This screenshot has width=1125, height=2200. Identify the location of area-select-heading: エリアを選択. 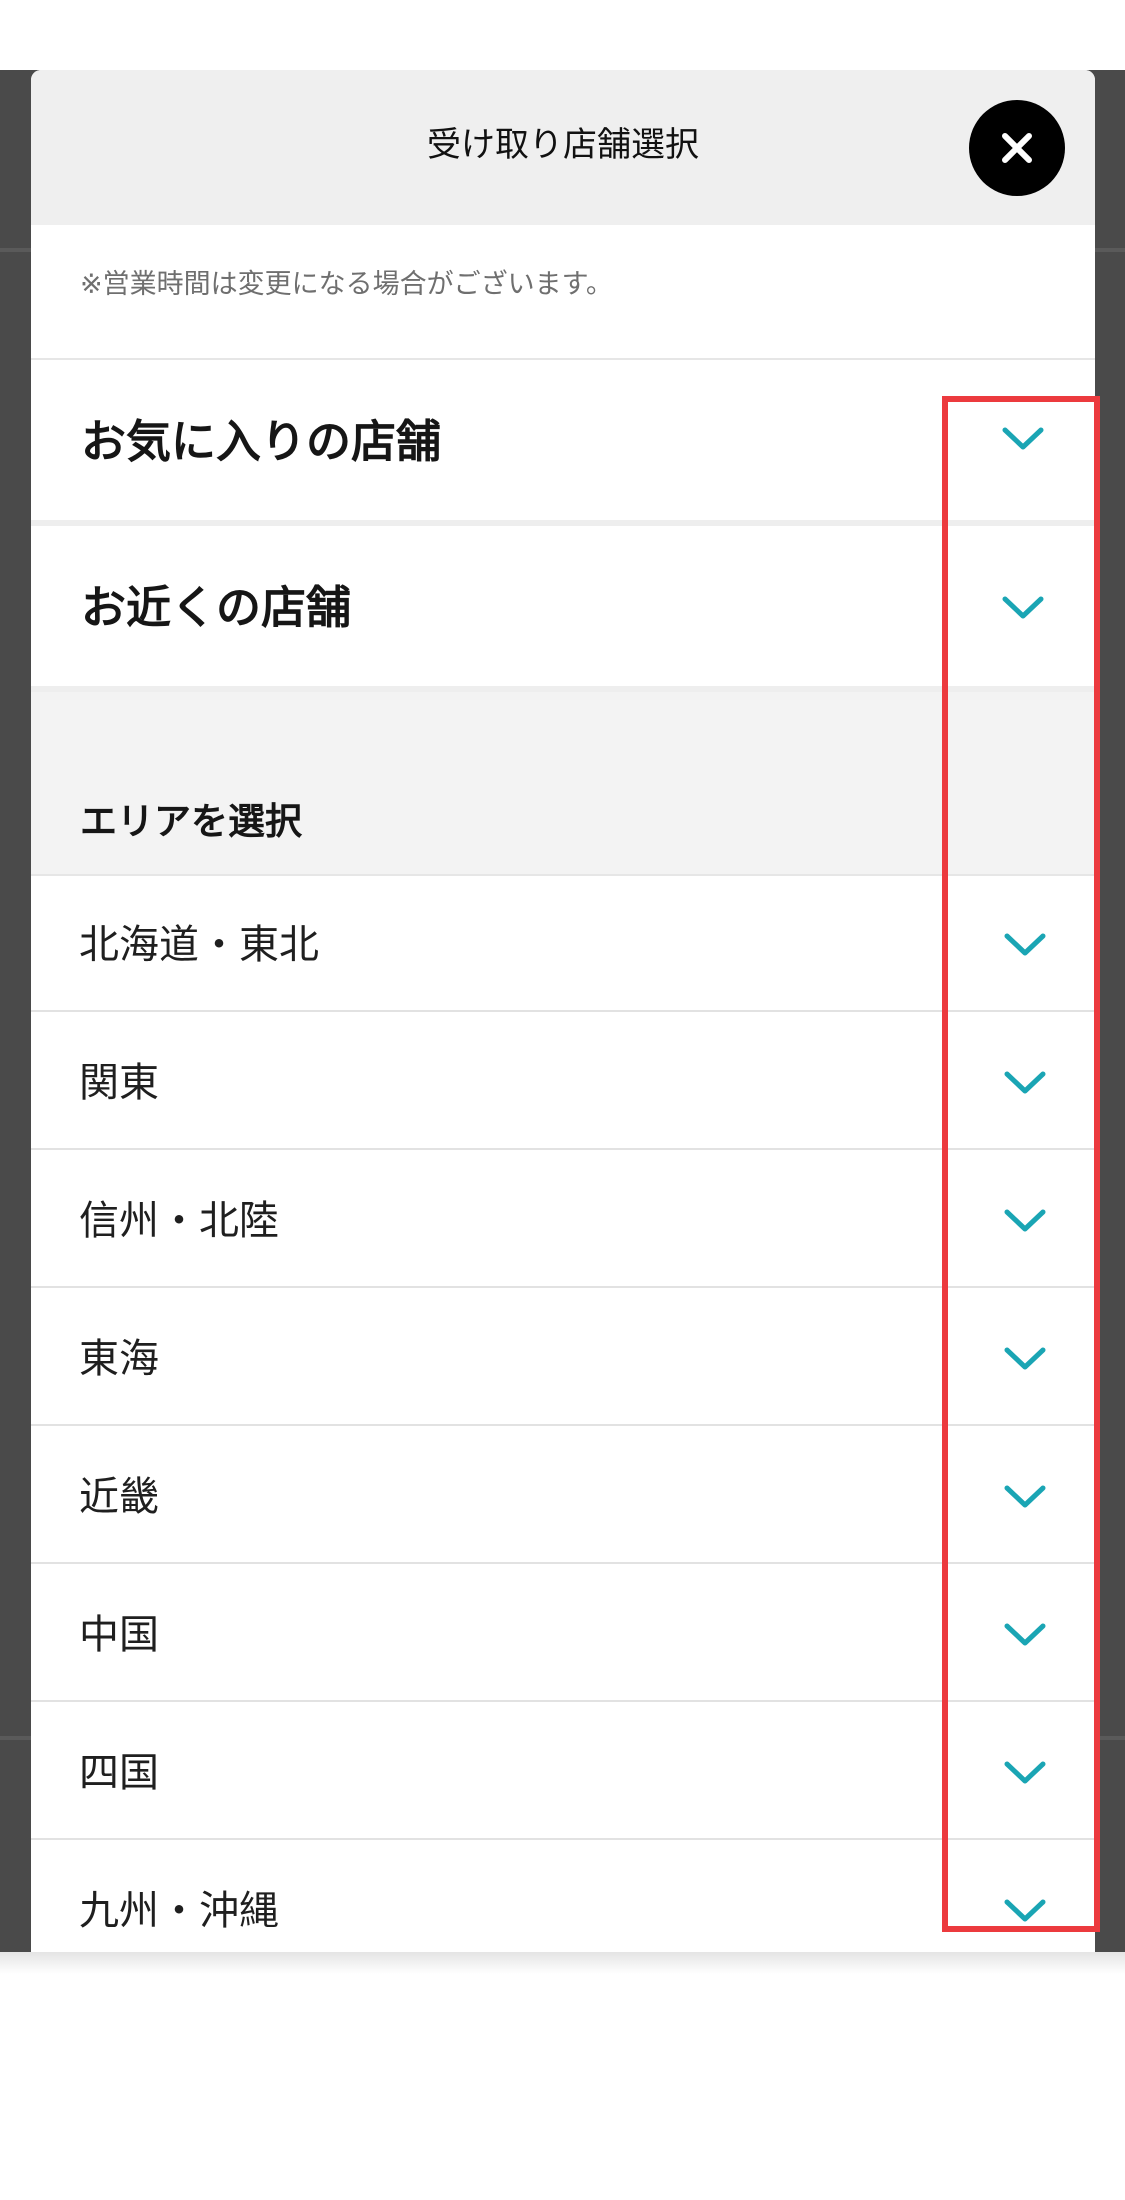
(191, 821).